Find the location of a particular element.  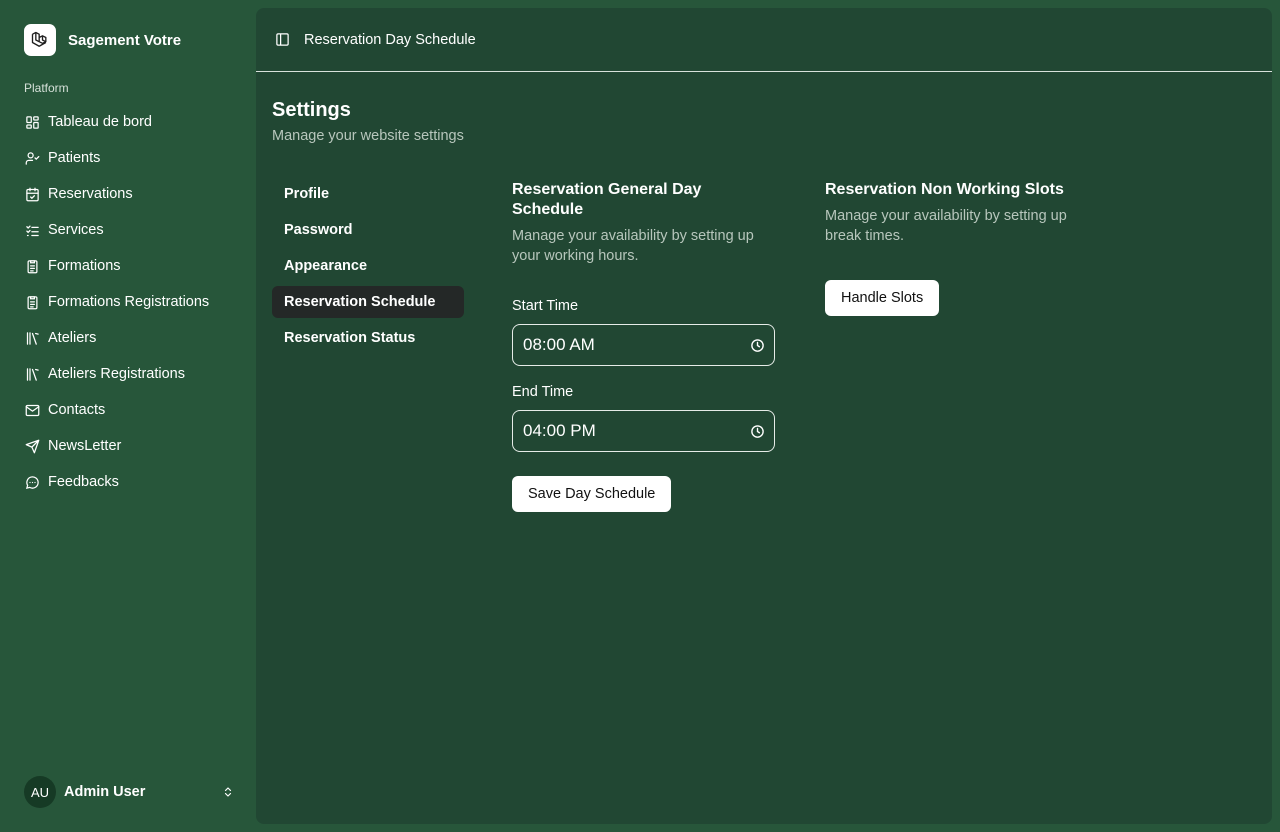

user-name: Admin User is located at coordinates (105, 792).